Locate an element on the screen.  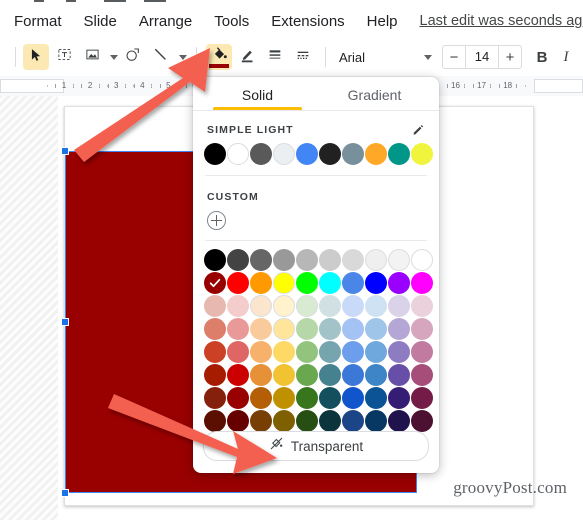
menu-item-tools: Tools is located at coordinates (231, 21).